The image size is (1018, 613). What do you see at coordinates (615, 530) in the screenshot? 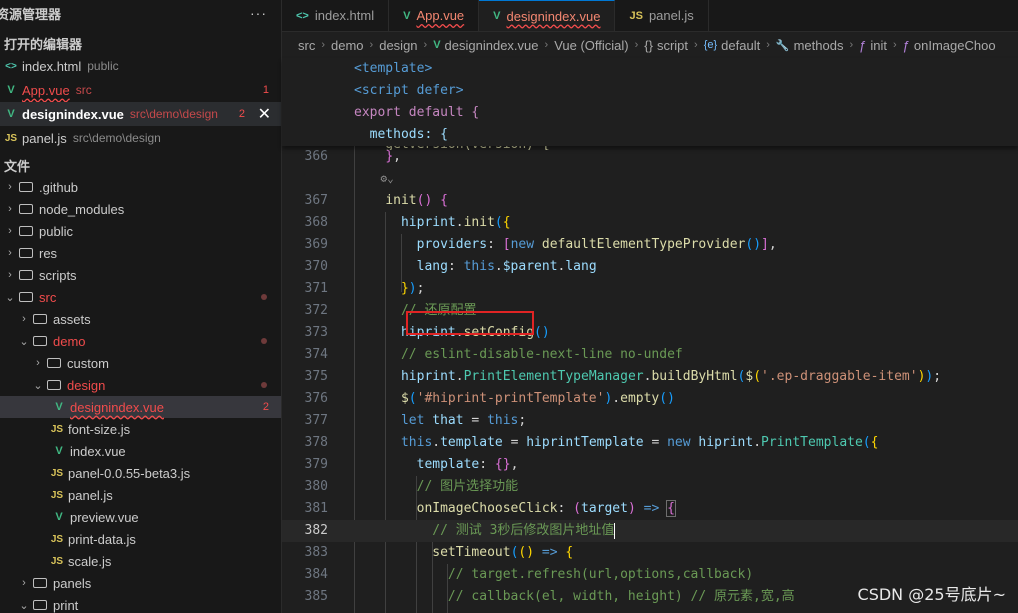
I see `text-cursor` at bounding box center [615, 530].